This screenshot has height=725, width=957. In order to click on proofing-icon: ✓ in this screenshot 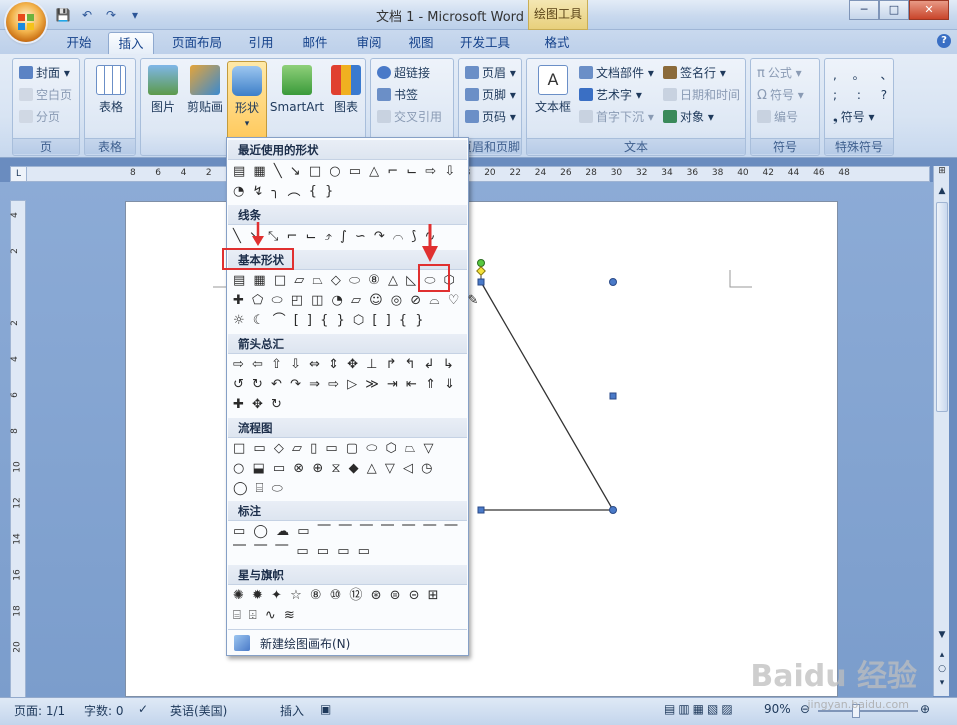, I will do `click(143, 709)`.